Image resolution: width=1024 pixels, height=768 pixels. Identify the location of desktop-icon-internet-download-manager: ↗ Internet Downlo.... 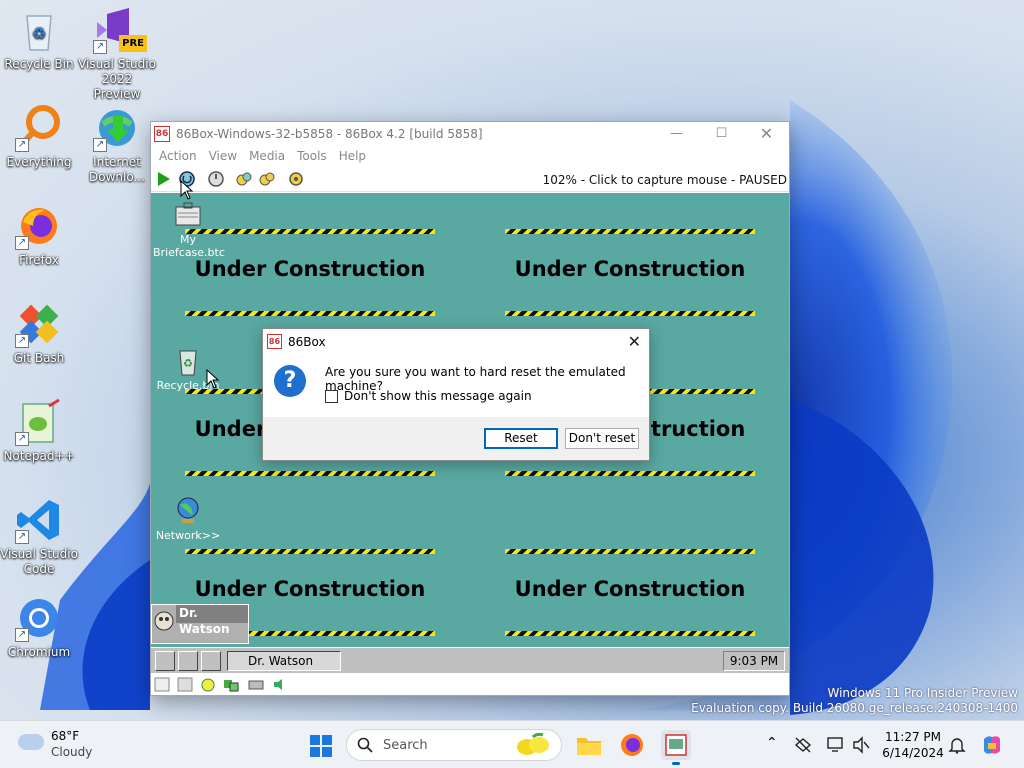
(117, 144).